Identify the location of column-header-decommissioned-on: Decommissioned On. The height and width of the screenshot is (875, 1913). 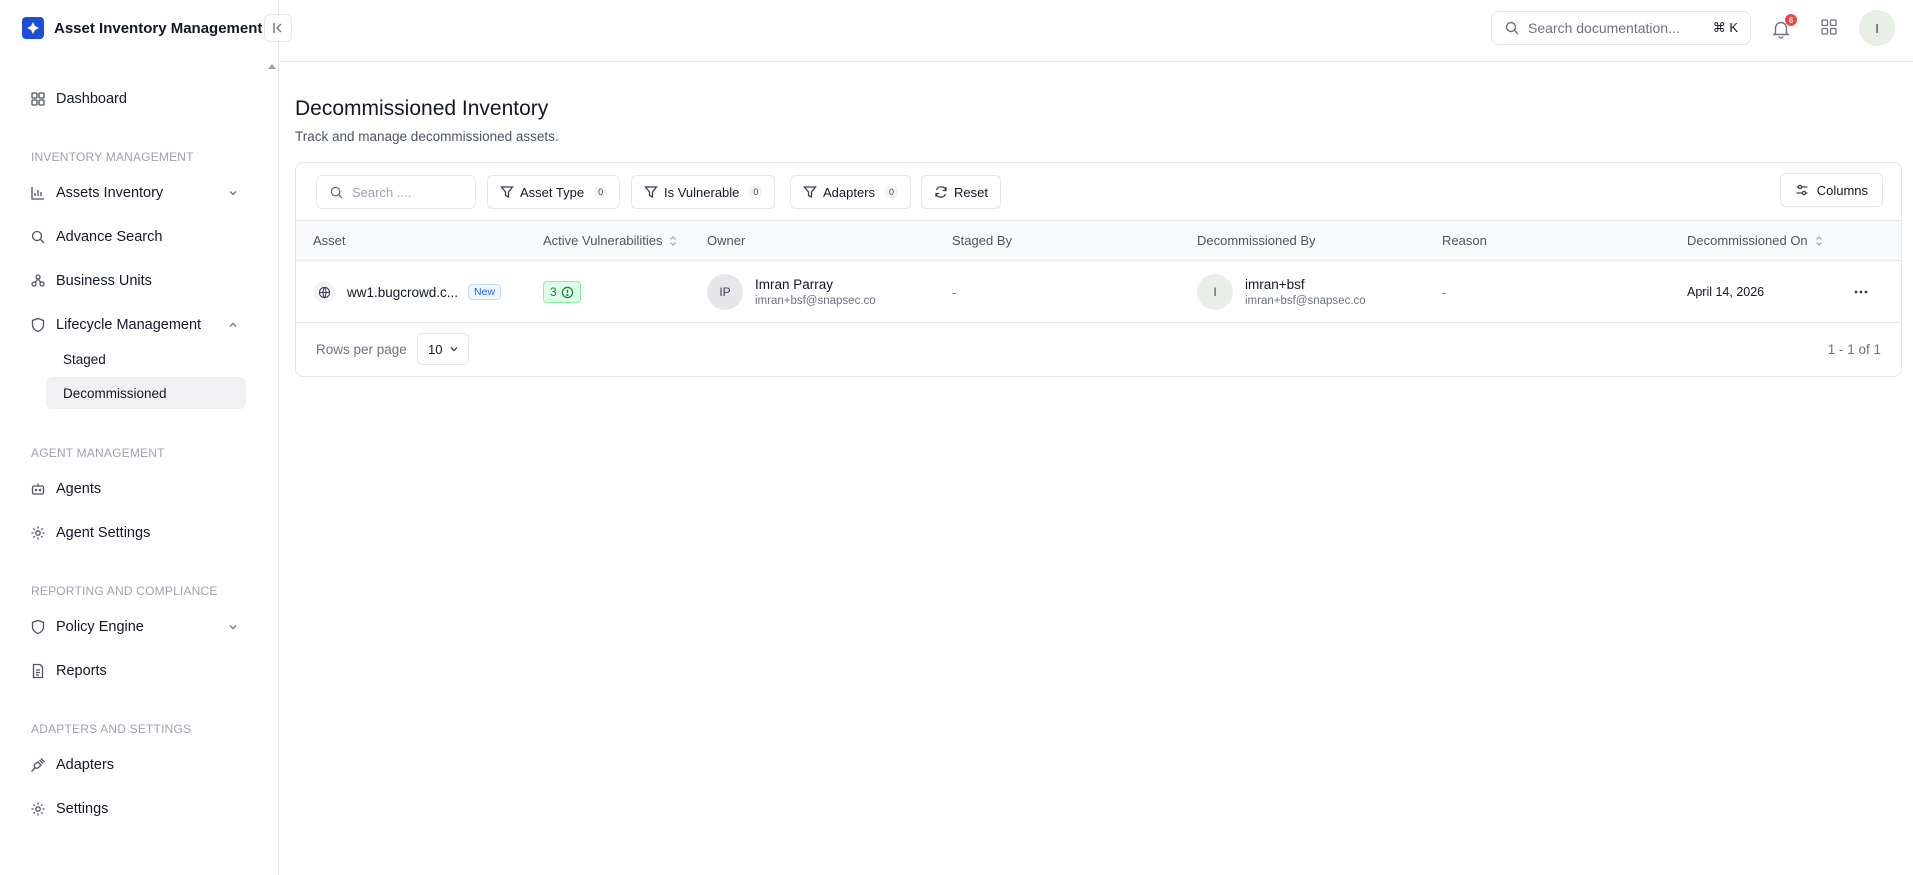
(1755, 240).